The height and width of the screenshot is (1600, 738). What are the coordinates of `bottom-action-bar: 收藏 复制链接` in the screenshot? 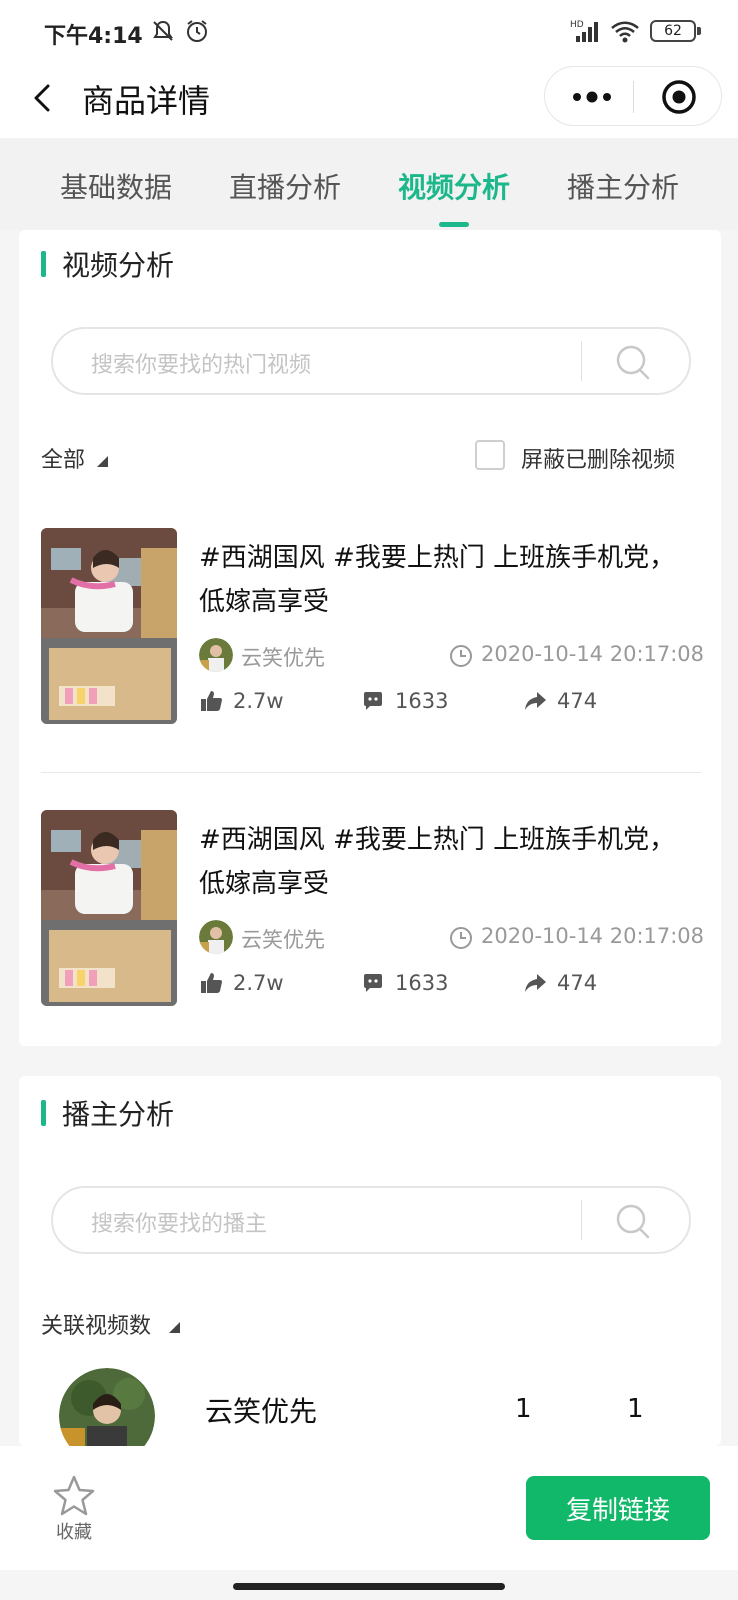 It's located at (369, 1508).